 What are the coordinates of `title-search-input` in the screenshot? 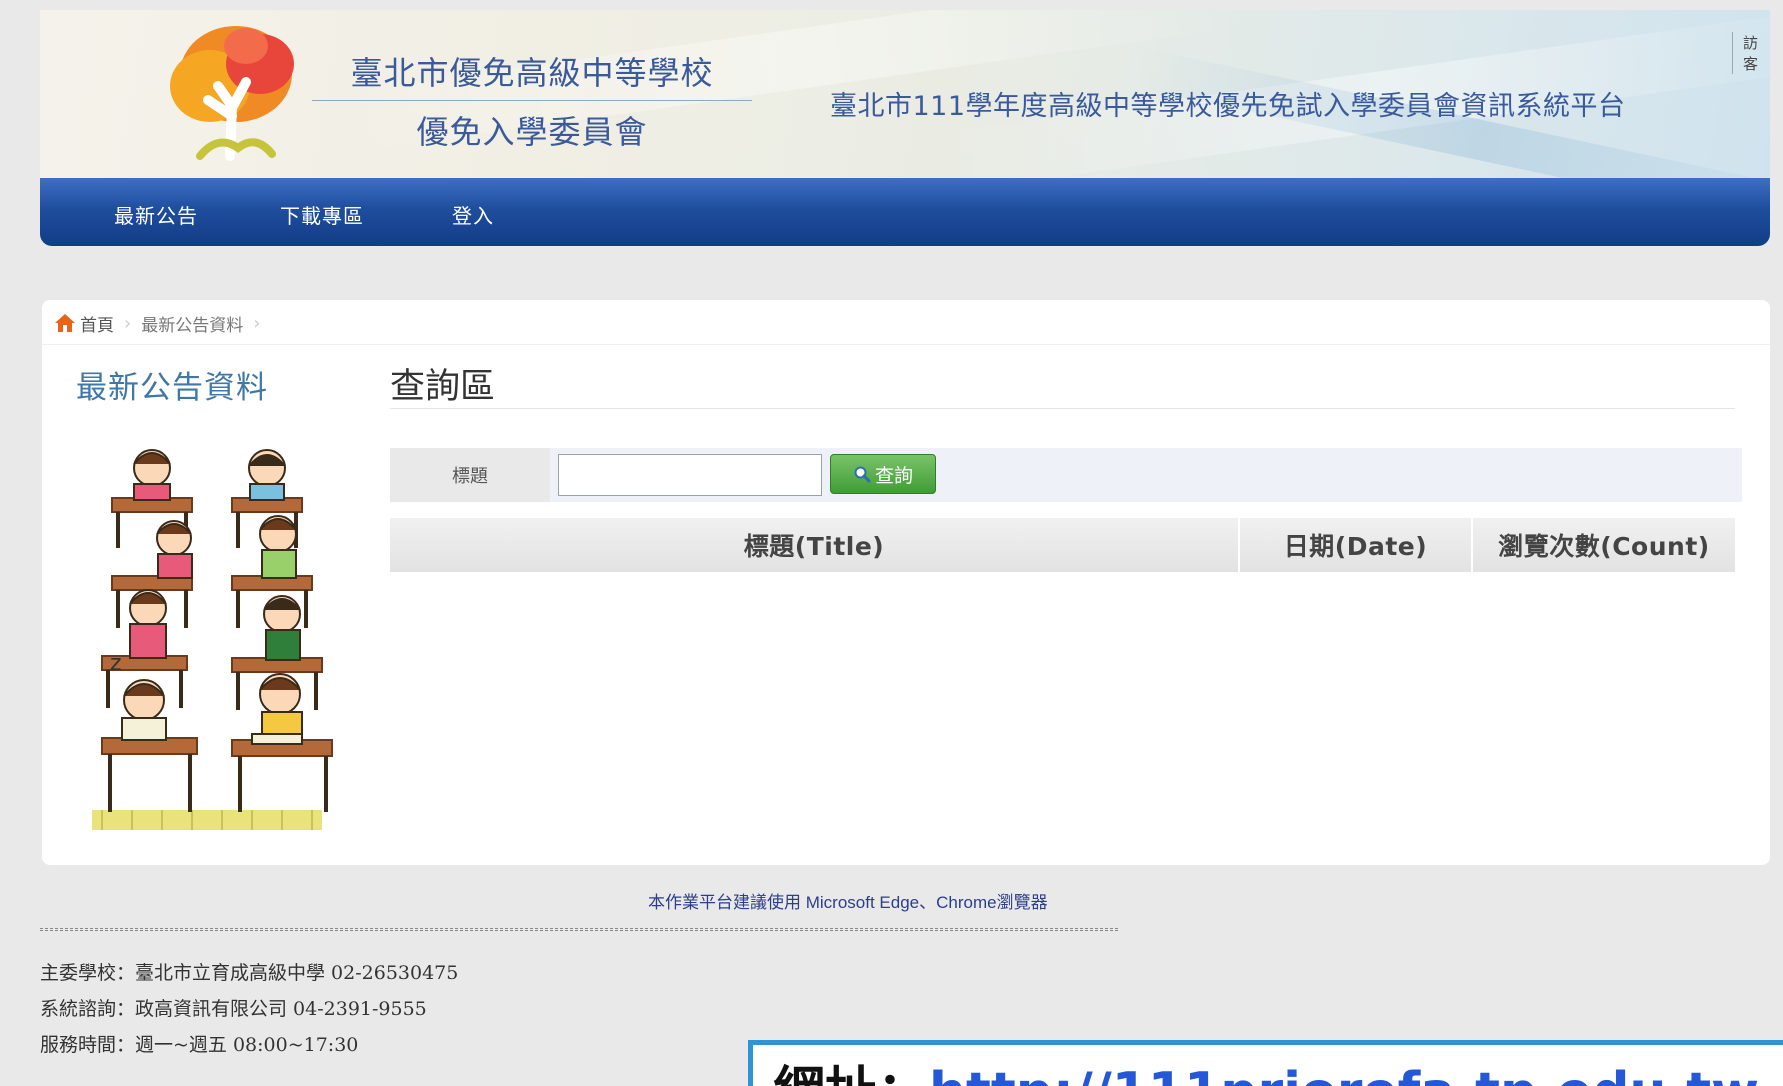 It's located at (690, 475).